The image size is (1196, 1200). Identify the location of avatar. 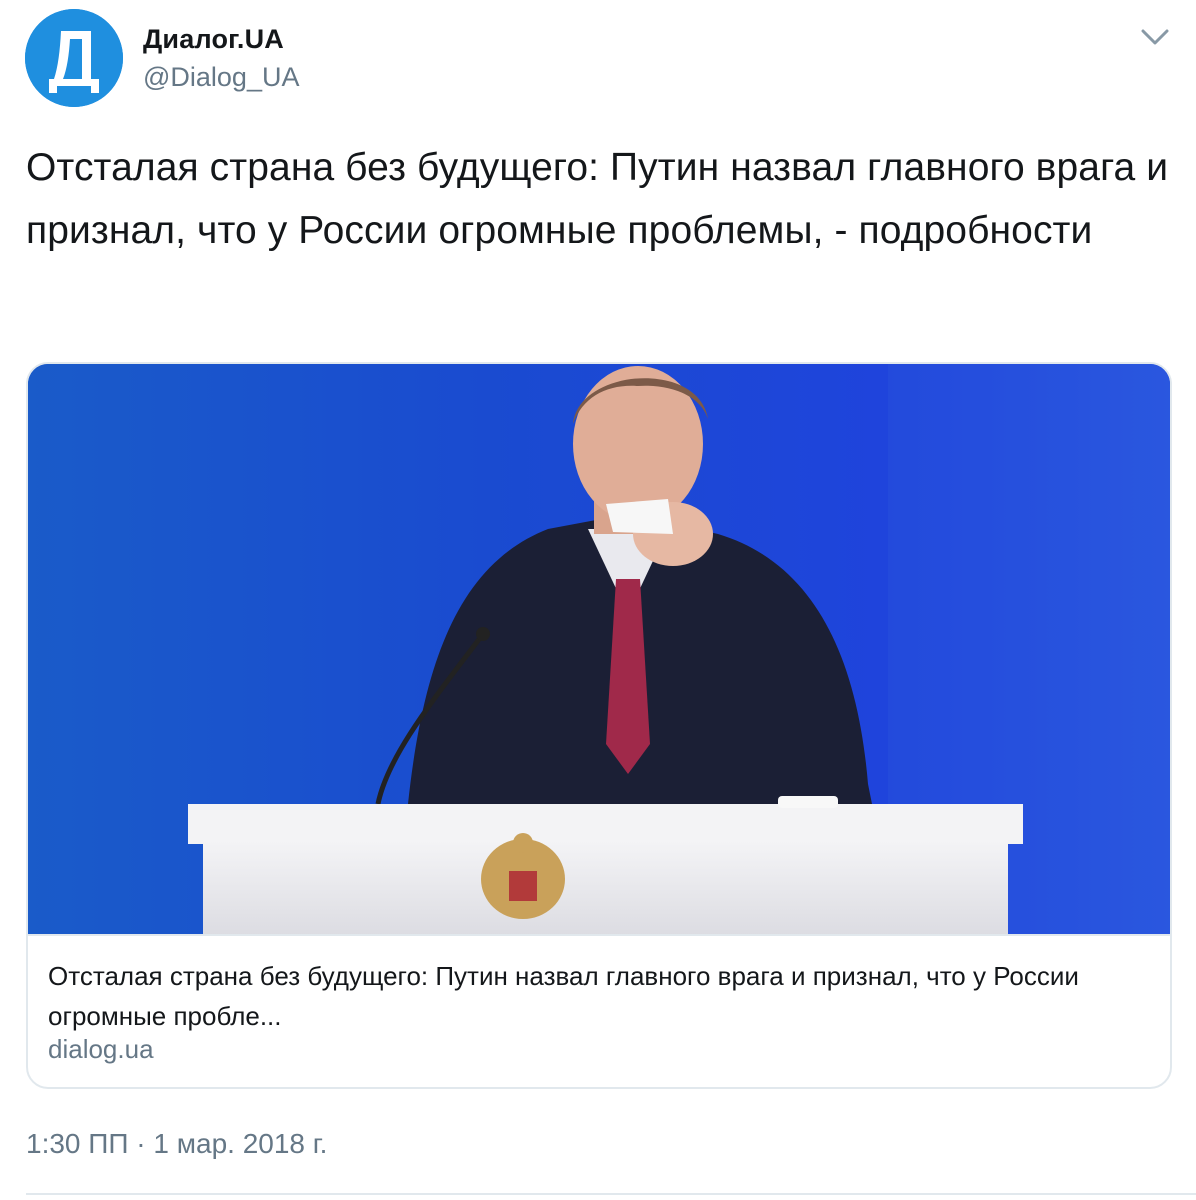
(74, 58).